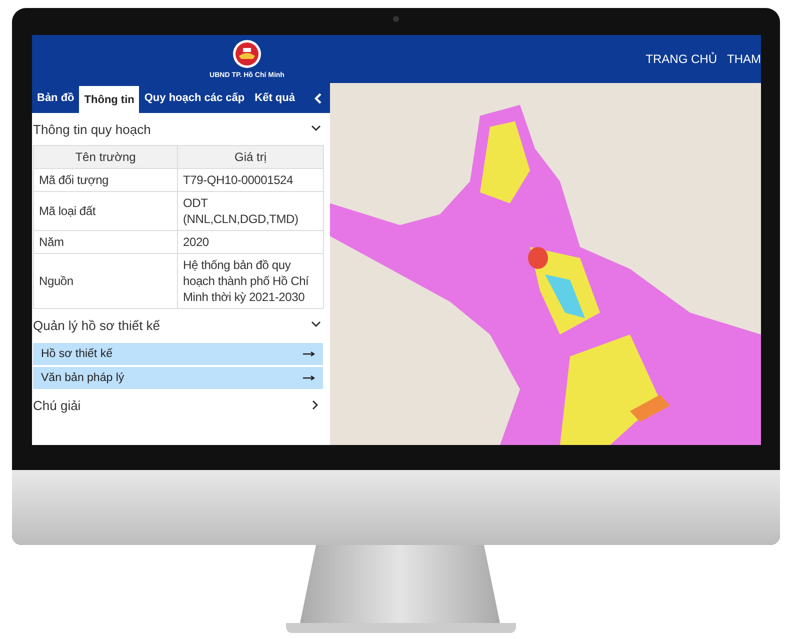  Describe the element at coordinates (76, 354) in the screenshot. I see `link-label: Hồ sơ thiết kế` at that location.